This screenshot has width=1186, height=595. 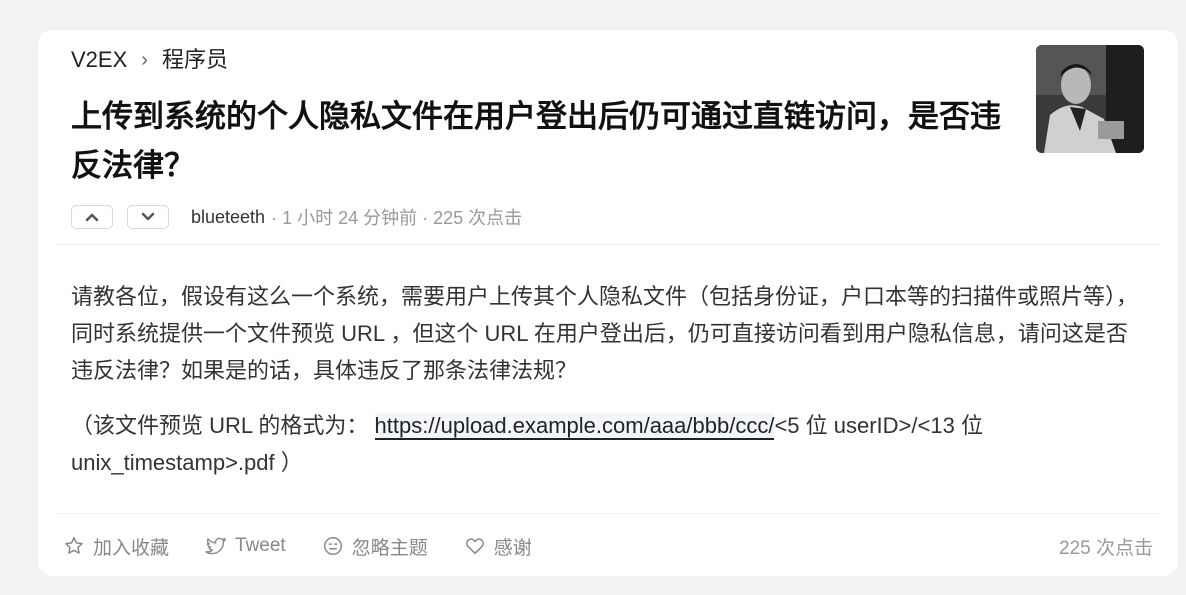 What do you see at coordinates (608, 244) in the screenshot?
I see `header-divider` at bounding box center [608, 244].